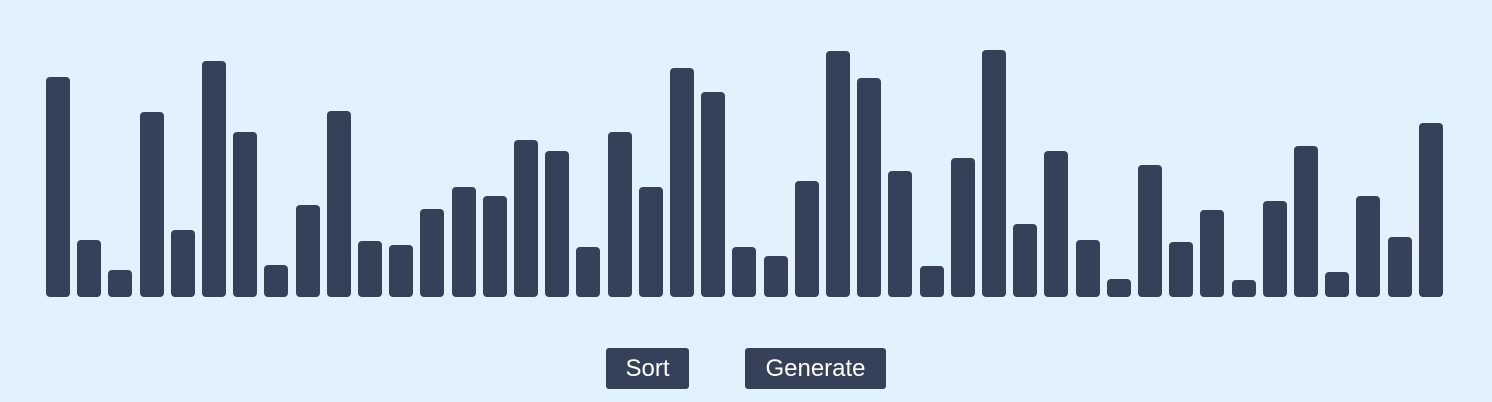  What do you see at coordinates (647, 368) in the screenshot?
I see `sort-button: Sort` at bounding box center [647, 368].